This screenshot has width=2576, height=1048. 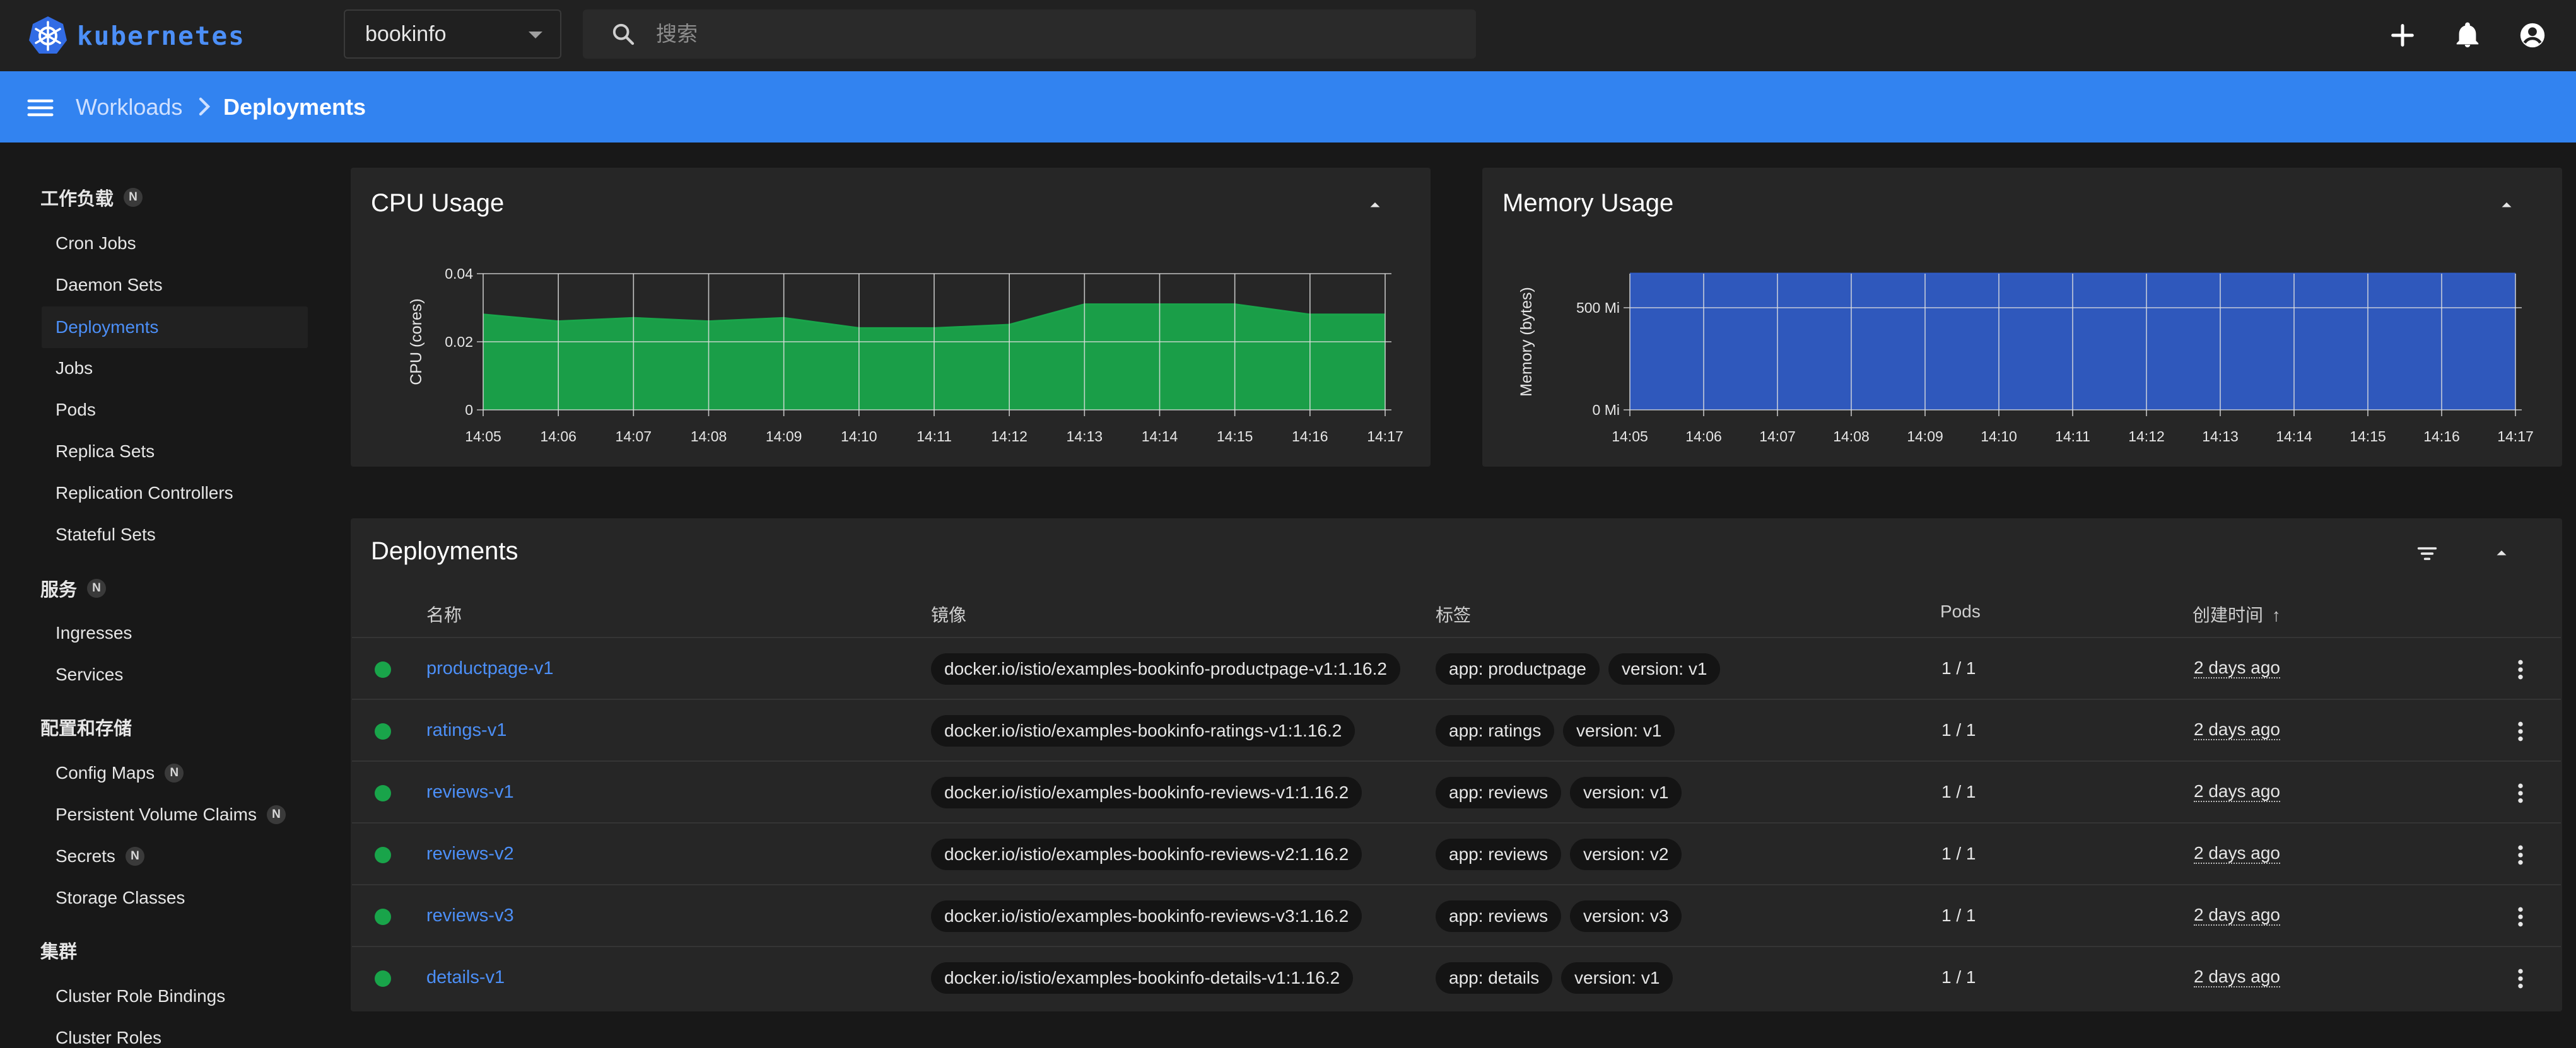 I want to click on section-title: 配置和存储, so click(x=86, y=727).